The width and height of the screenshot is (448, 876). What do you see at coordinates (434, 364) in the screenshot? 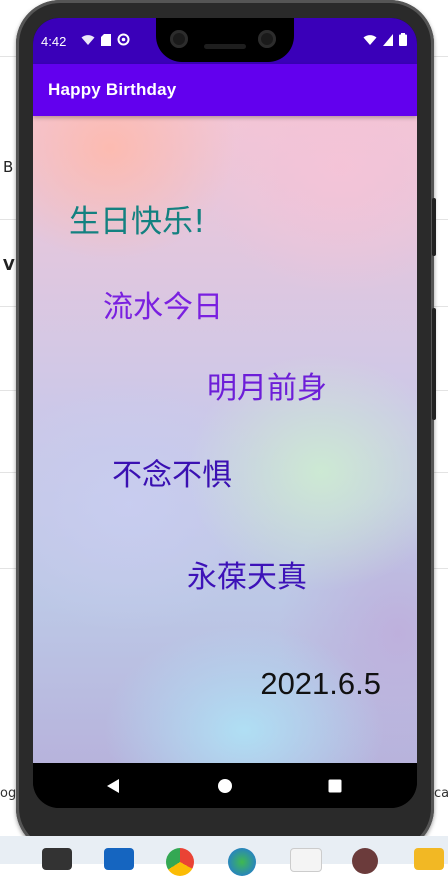
I see `volume-button` at bounding box center [434, 364].